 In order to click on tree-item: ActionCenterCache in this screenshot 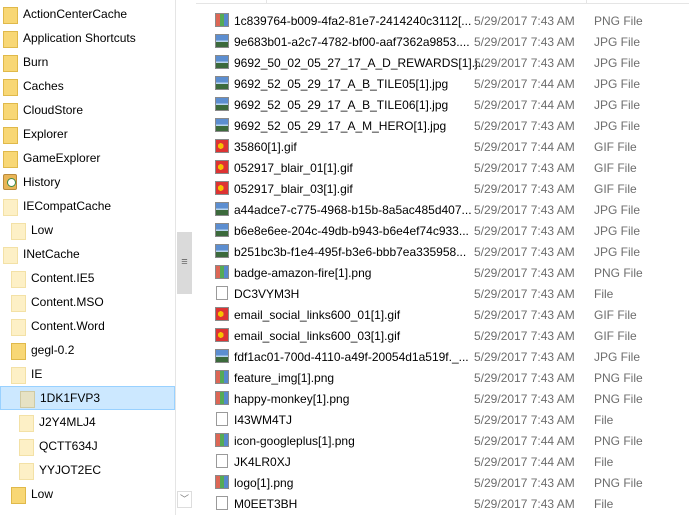, I will do `click(87, 14)`.